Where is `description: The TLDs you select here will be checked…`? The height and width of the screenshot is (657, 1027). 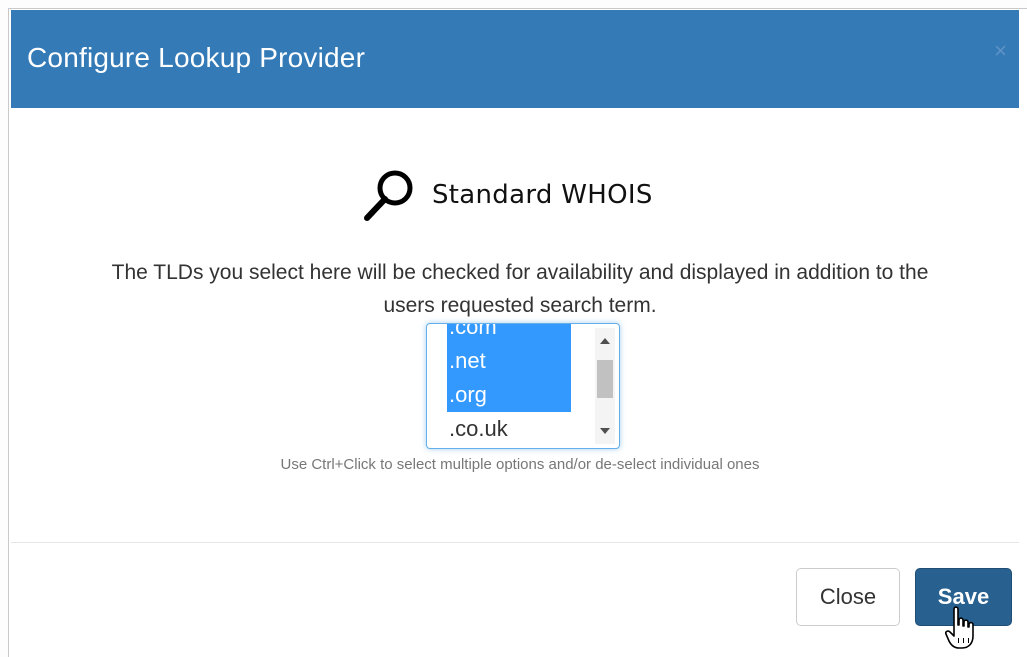 description: The TLDs you select here will be checked… is located at coordinates (520, 289).